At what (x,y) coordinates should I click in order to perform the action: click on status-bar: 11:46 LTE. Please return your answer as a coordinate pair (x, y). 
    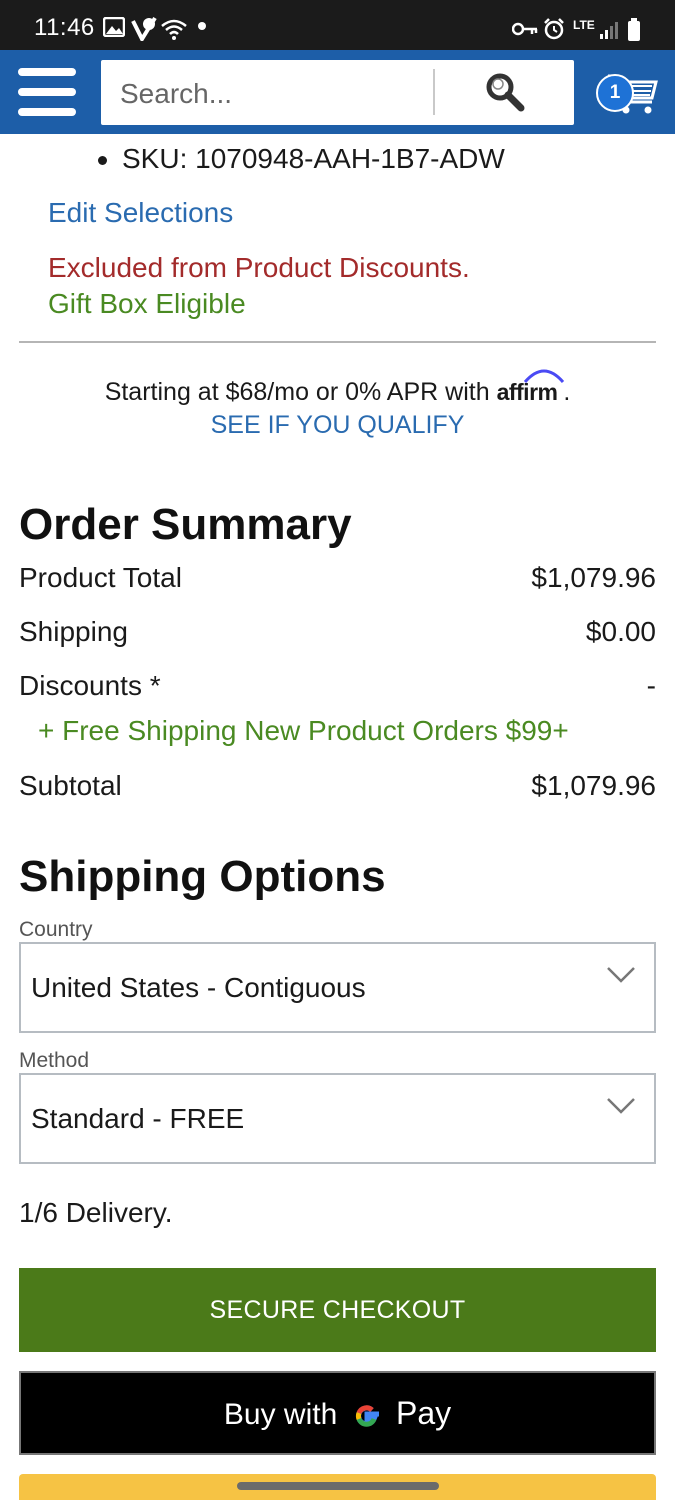
    Looking at the image, I should click on (337, 25).